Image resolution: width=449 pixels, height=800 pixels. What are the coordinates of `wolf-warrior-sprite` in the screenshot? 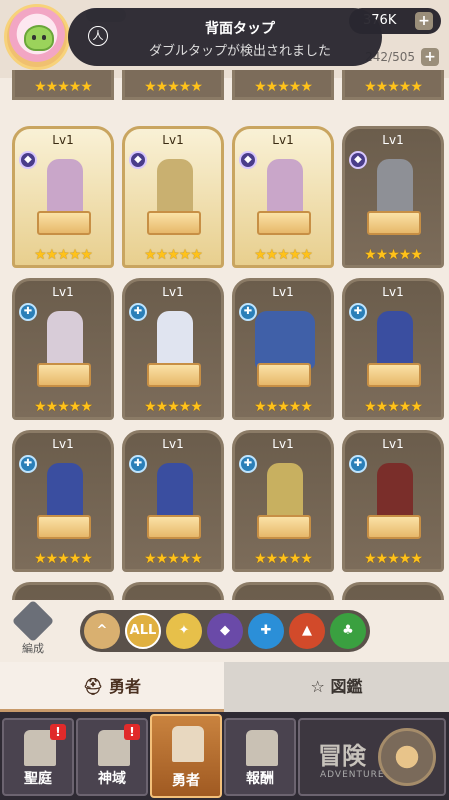 It's located at (395, 188).